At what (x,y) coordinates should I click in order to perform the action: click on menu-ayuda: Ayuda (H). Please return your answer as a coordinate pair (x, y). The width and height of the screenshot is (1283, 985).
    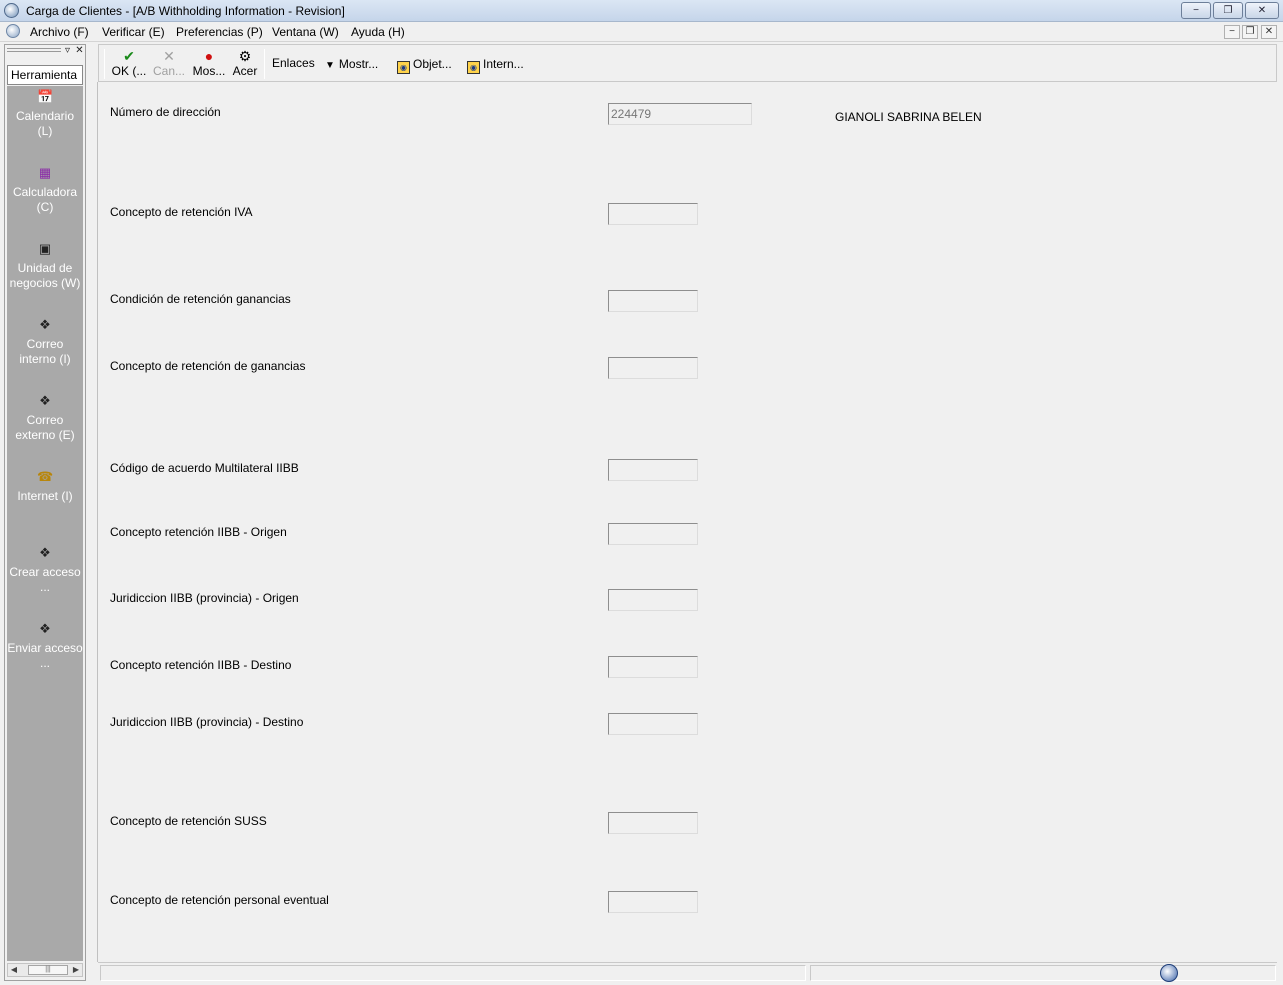
    Looking at the image, I should click on (378, 32).